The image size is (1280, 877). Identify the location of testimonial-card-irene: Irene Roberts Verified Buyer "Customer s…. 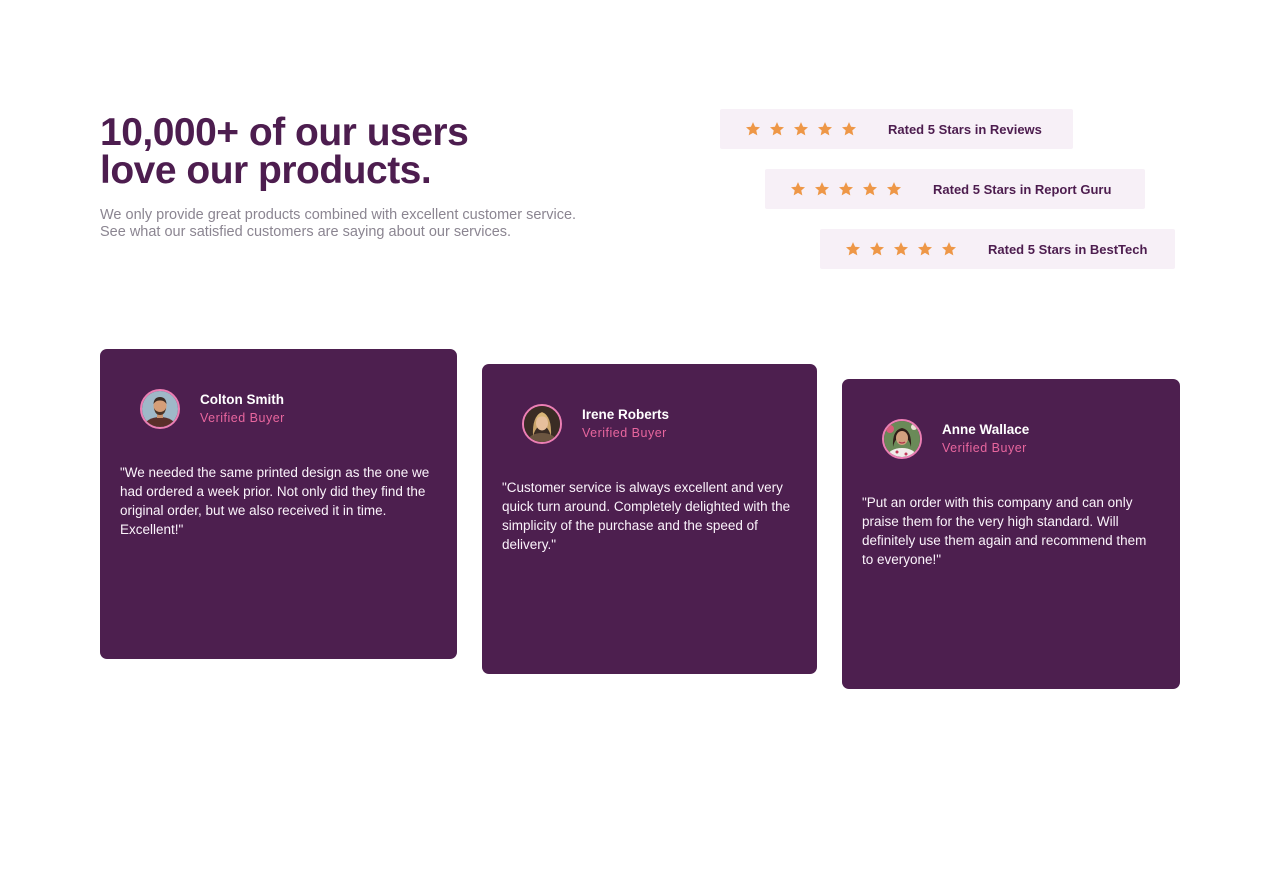
(649, 519).